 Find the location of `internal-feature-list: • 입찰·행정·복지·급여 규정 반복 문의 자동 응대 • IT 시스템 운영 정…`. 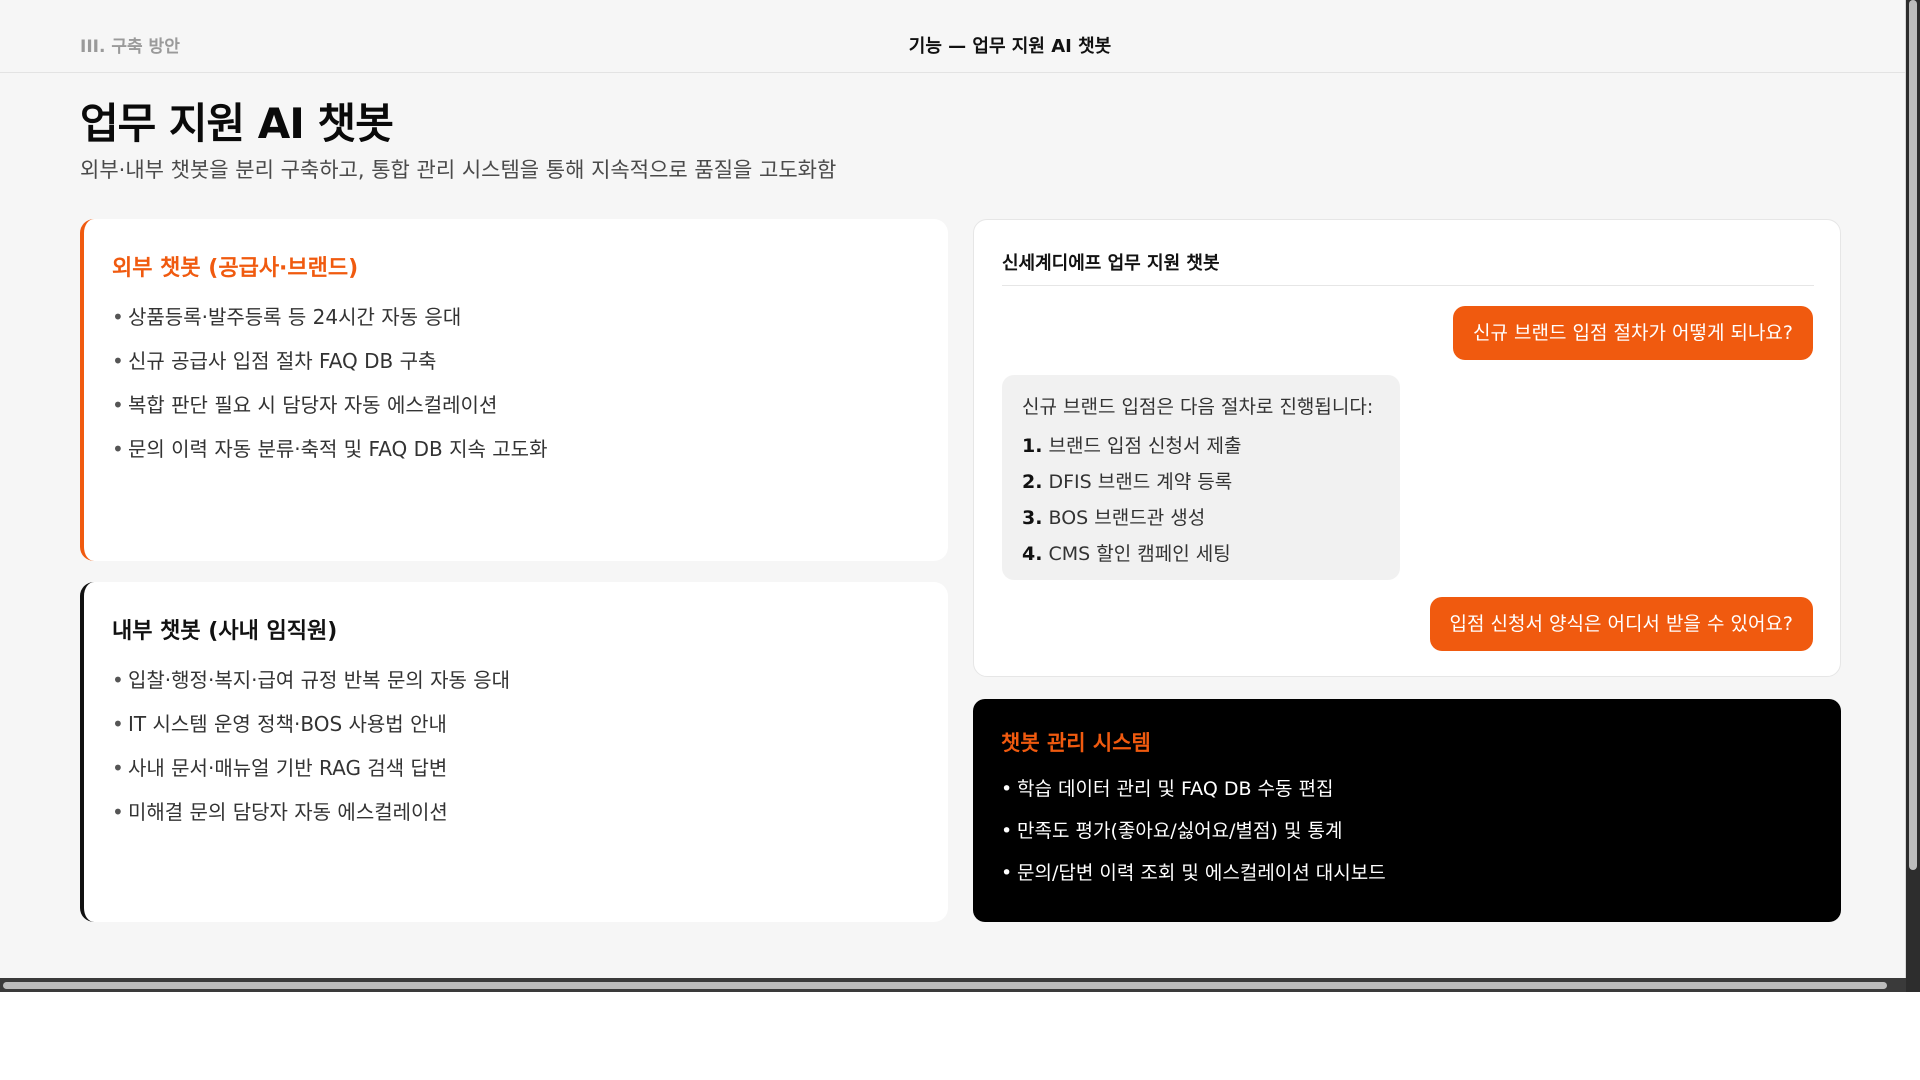

internal-feature-list: • 입찰·행정·복지·급여 규정 반복 문의 자동 응대 • IT 시스템 운영 정… is located at coordinates (311, 754).